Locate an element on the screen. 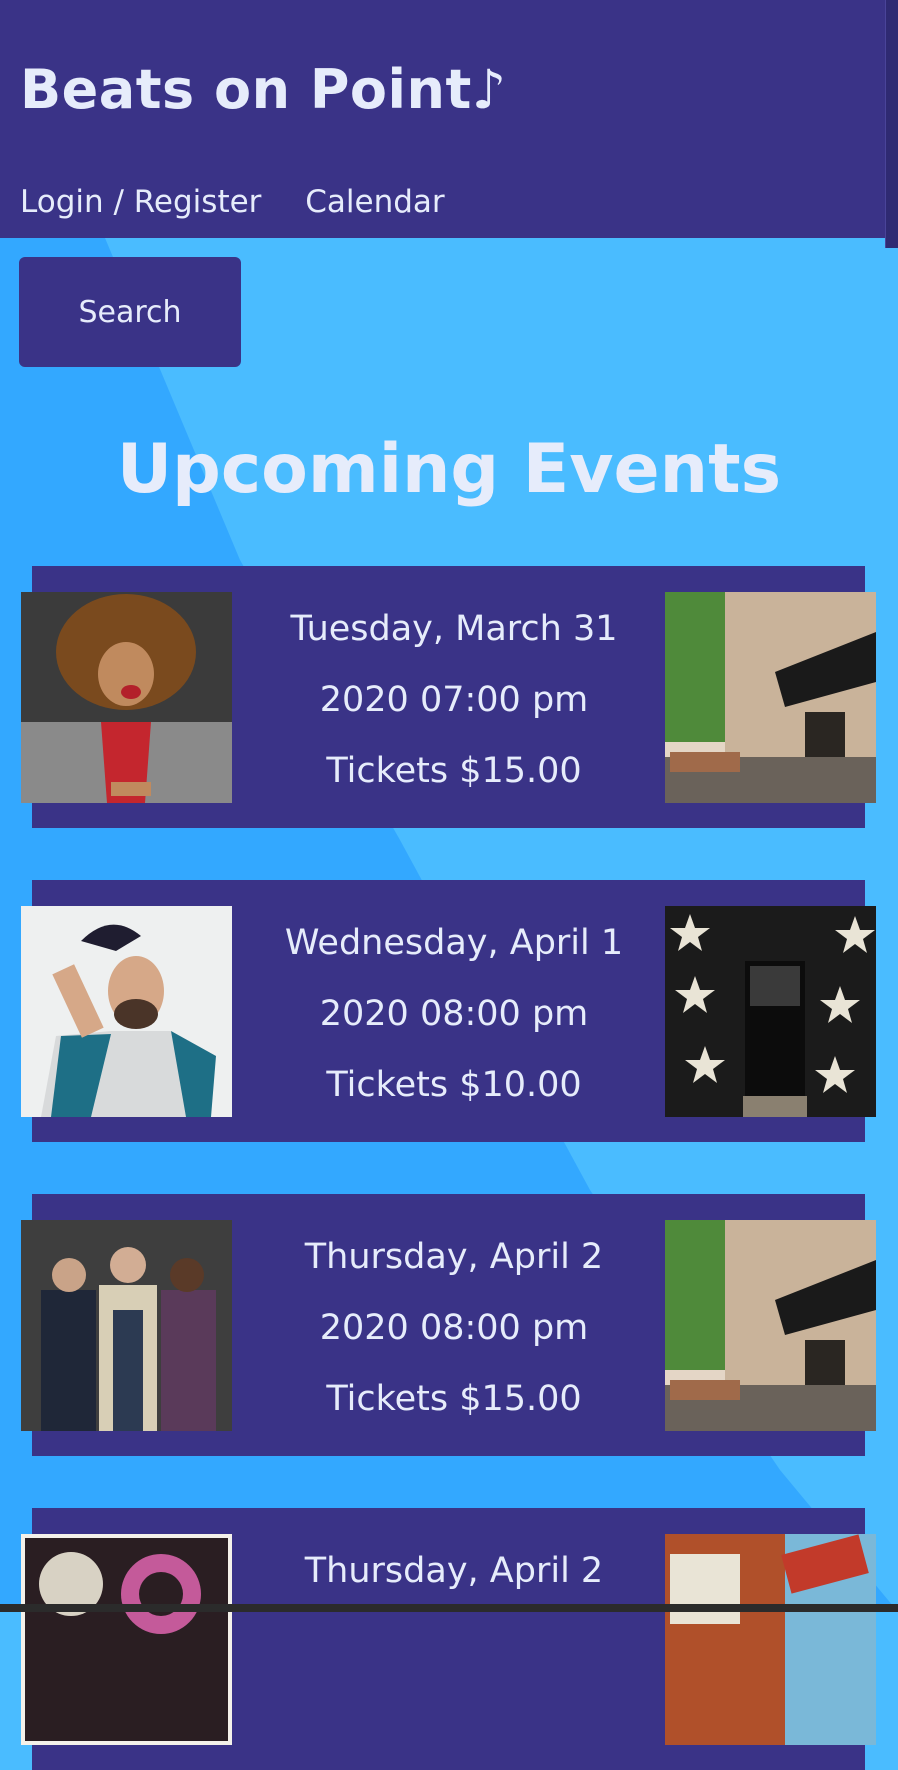  main-nav: Login / Register Calendar is located at coordinates (249, 202).